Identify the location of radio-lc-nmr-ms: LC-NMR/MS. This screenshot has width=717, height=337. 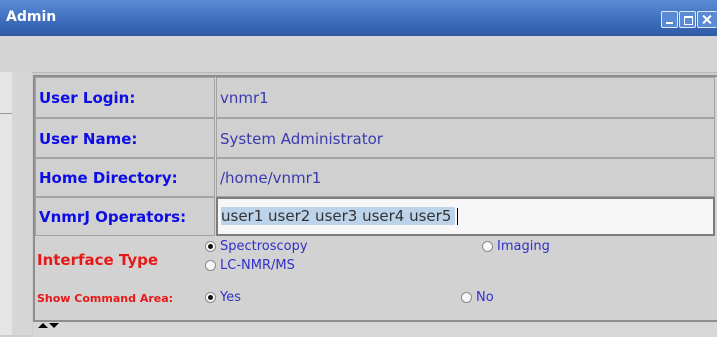
(250, 265).